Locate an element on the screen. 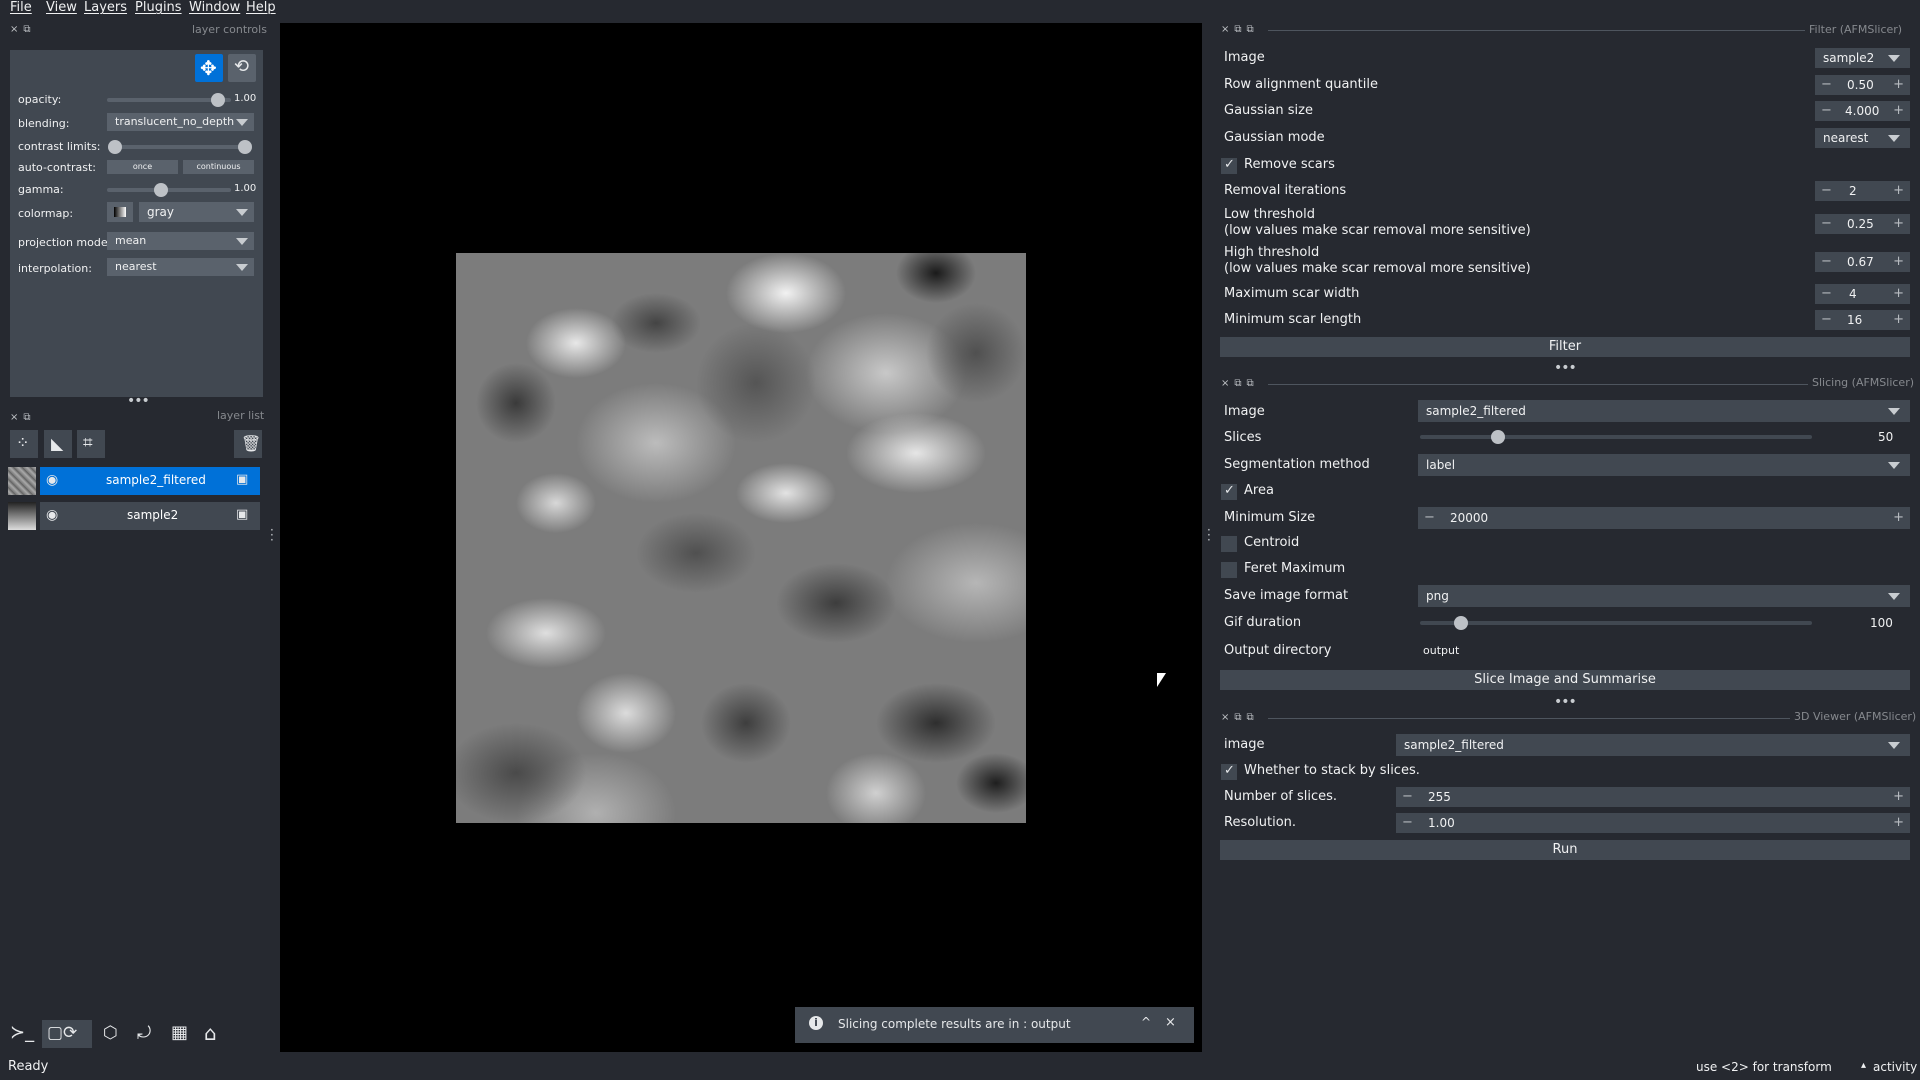 The width and height of the screenshot is (1920, 1080). removal-iterations-spinbox: − 2 + is located at coordinates (1862, 191).